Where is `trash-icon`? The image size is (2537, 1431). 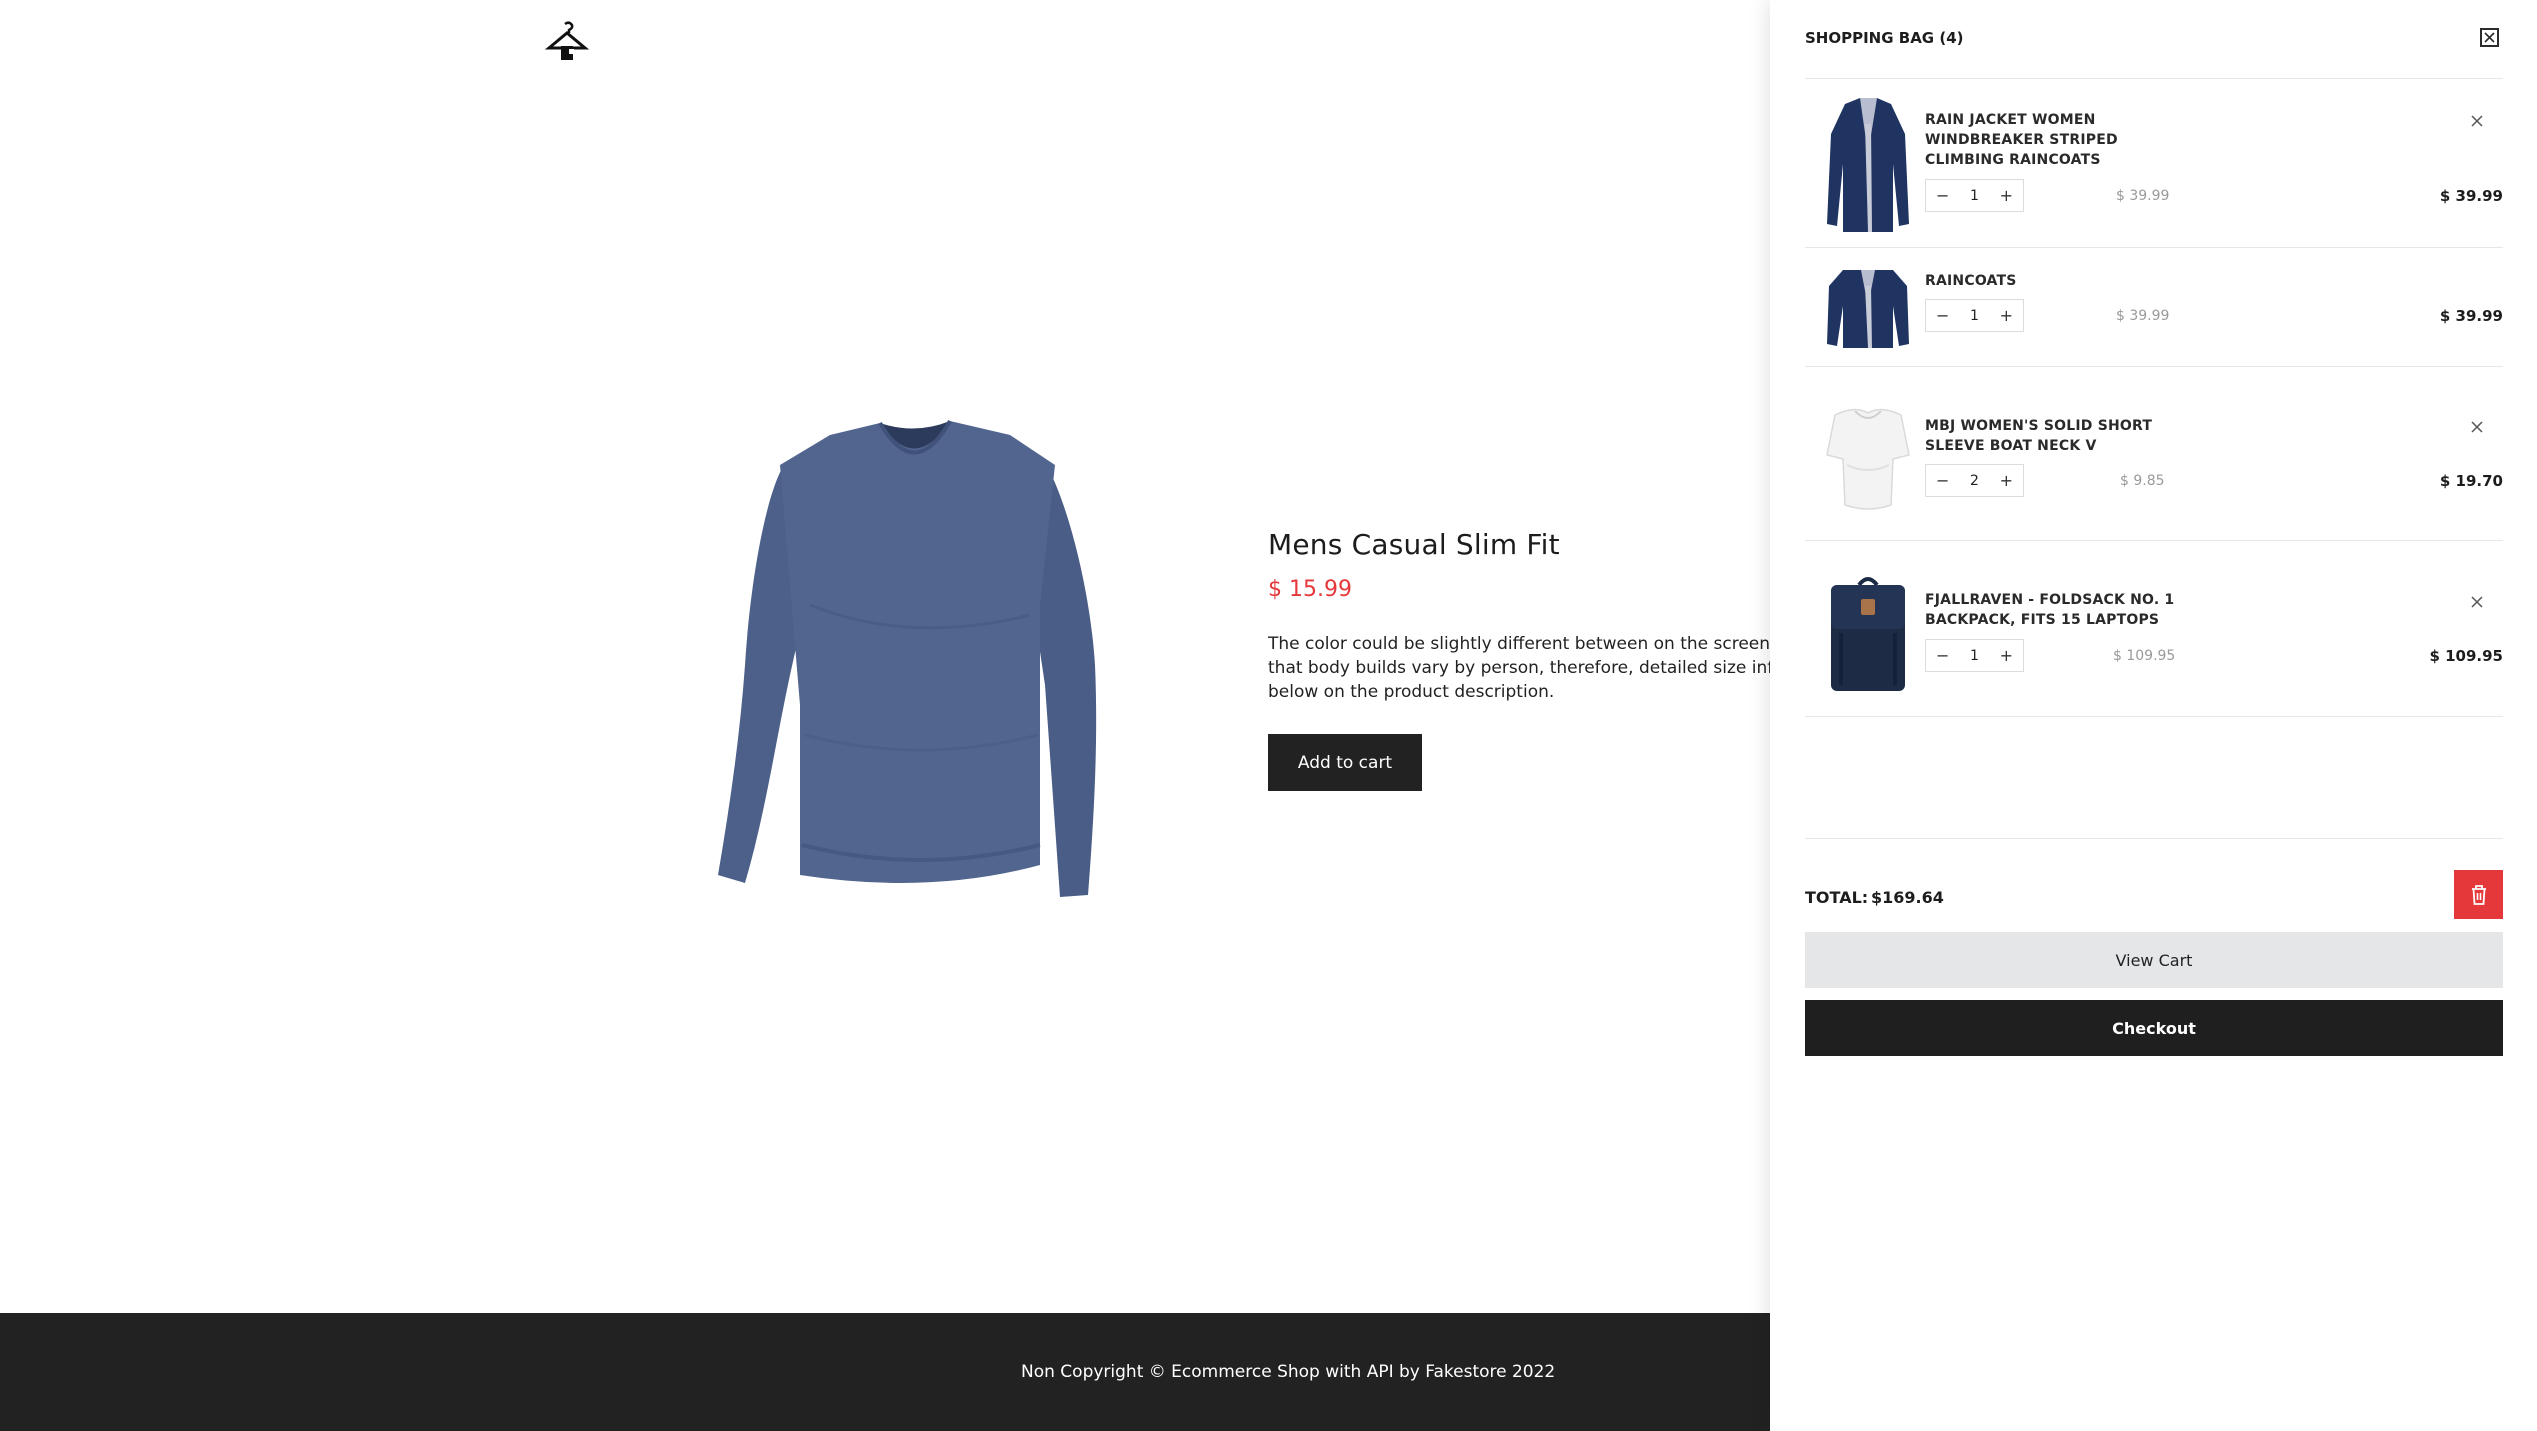 trash-icon is located at coordinates (2478, 894).